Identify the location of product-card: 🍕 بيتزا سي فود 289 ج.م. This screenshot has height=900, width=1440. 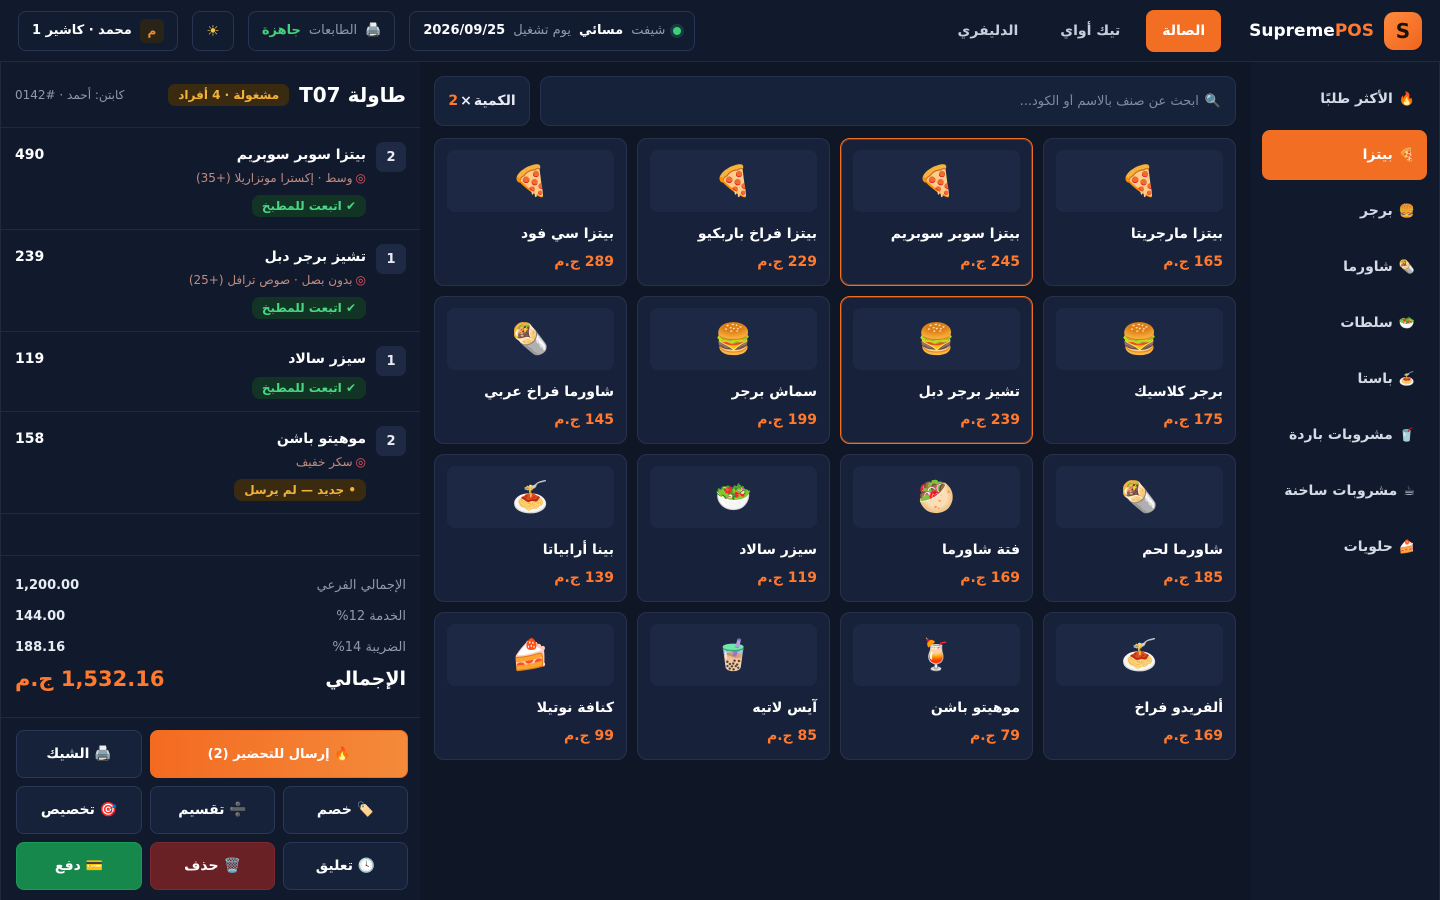
(530, 212).